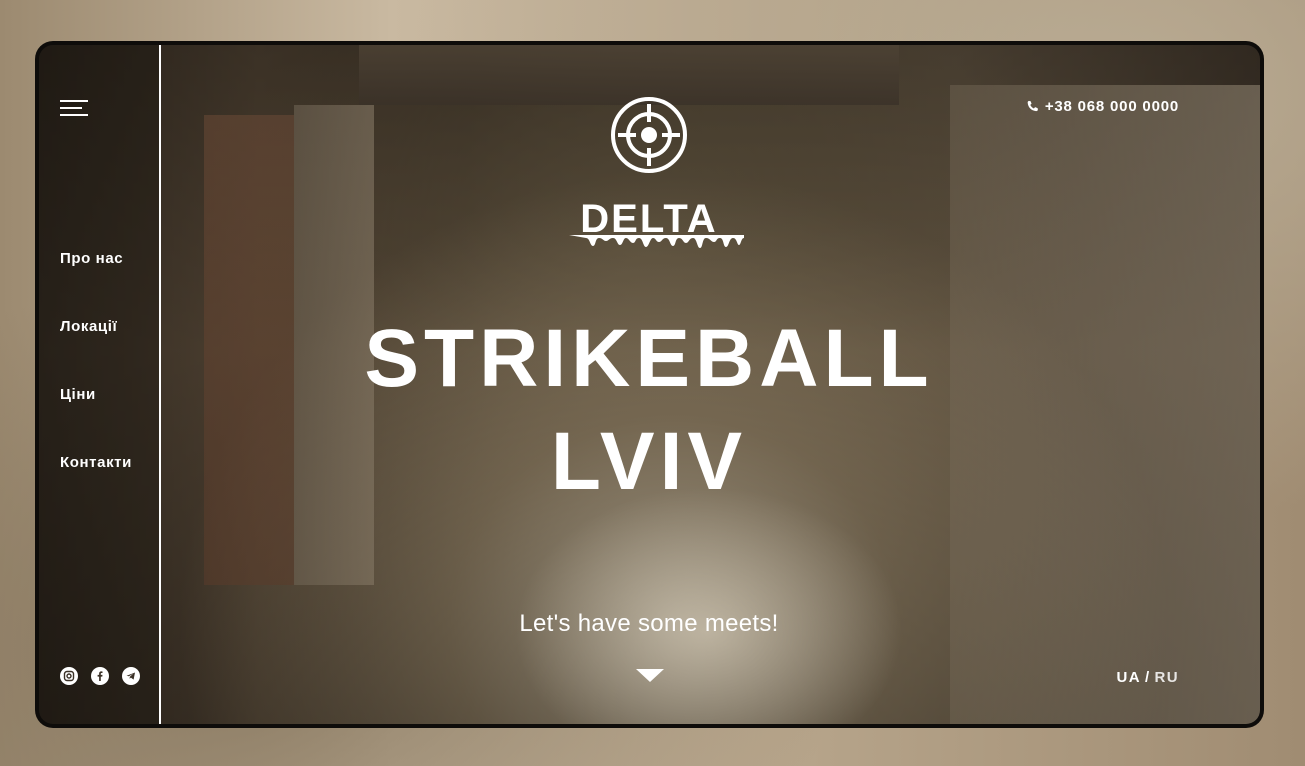 The height and width of the screenshot is (766, 1305). What do you see at coordinates (650, 675) in the screenshot?
I see `scroll-down-arrow-icon` at bounding box center [650, 675].